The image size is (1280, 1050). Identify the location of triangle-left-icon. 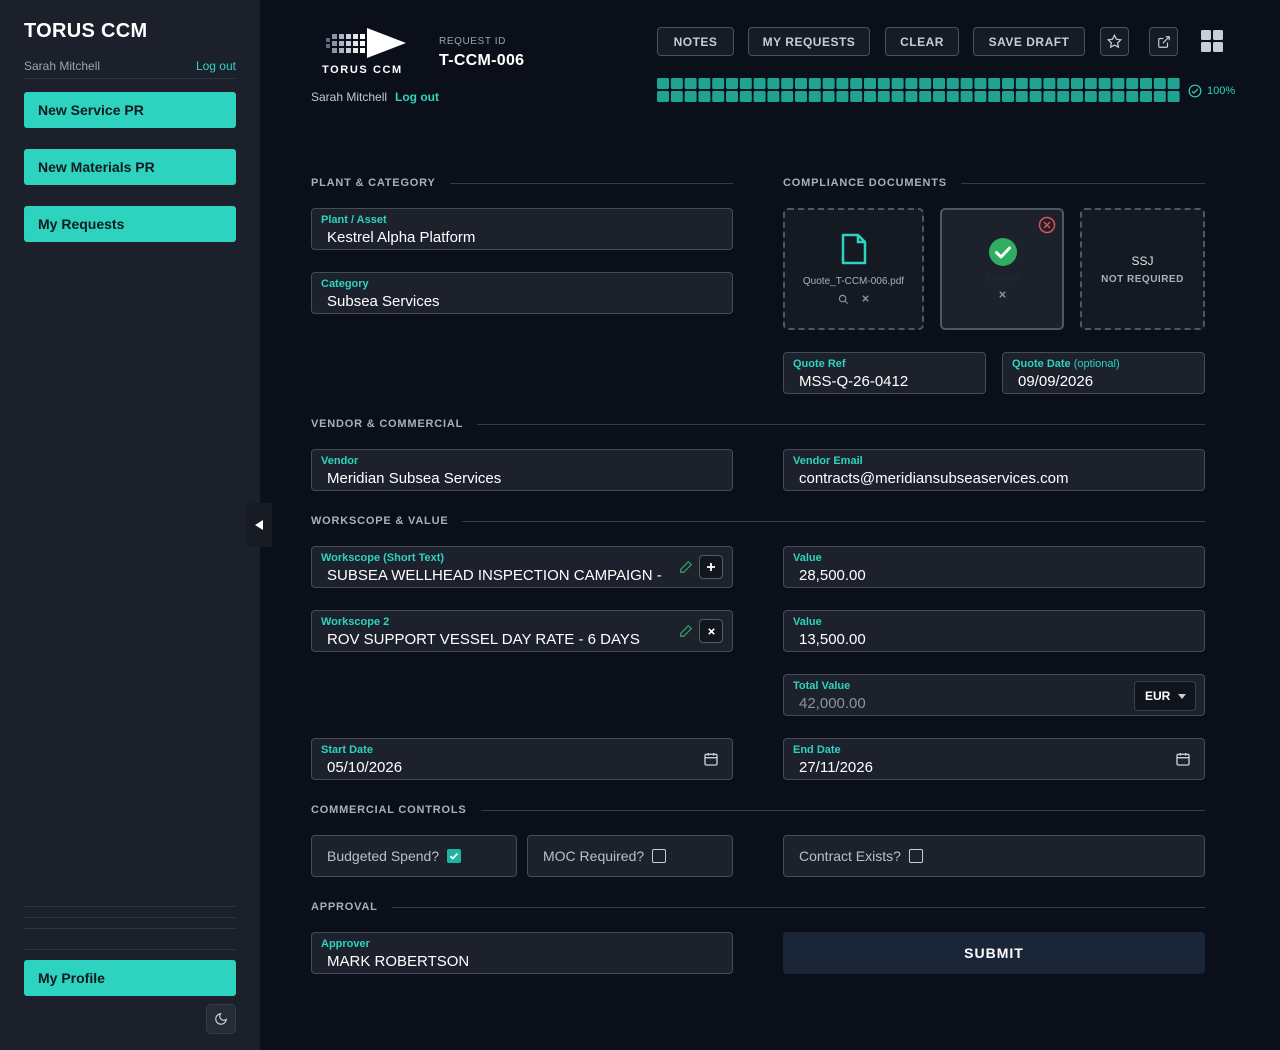
(259, 525).